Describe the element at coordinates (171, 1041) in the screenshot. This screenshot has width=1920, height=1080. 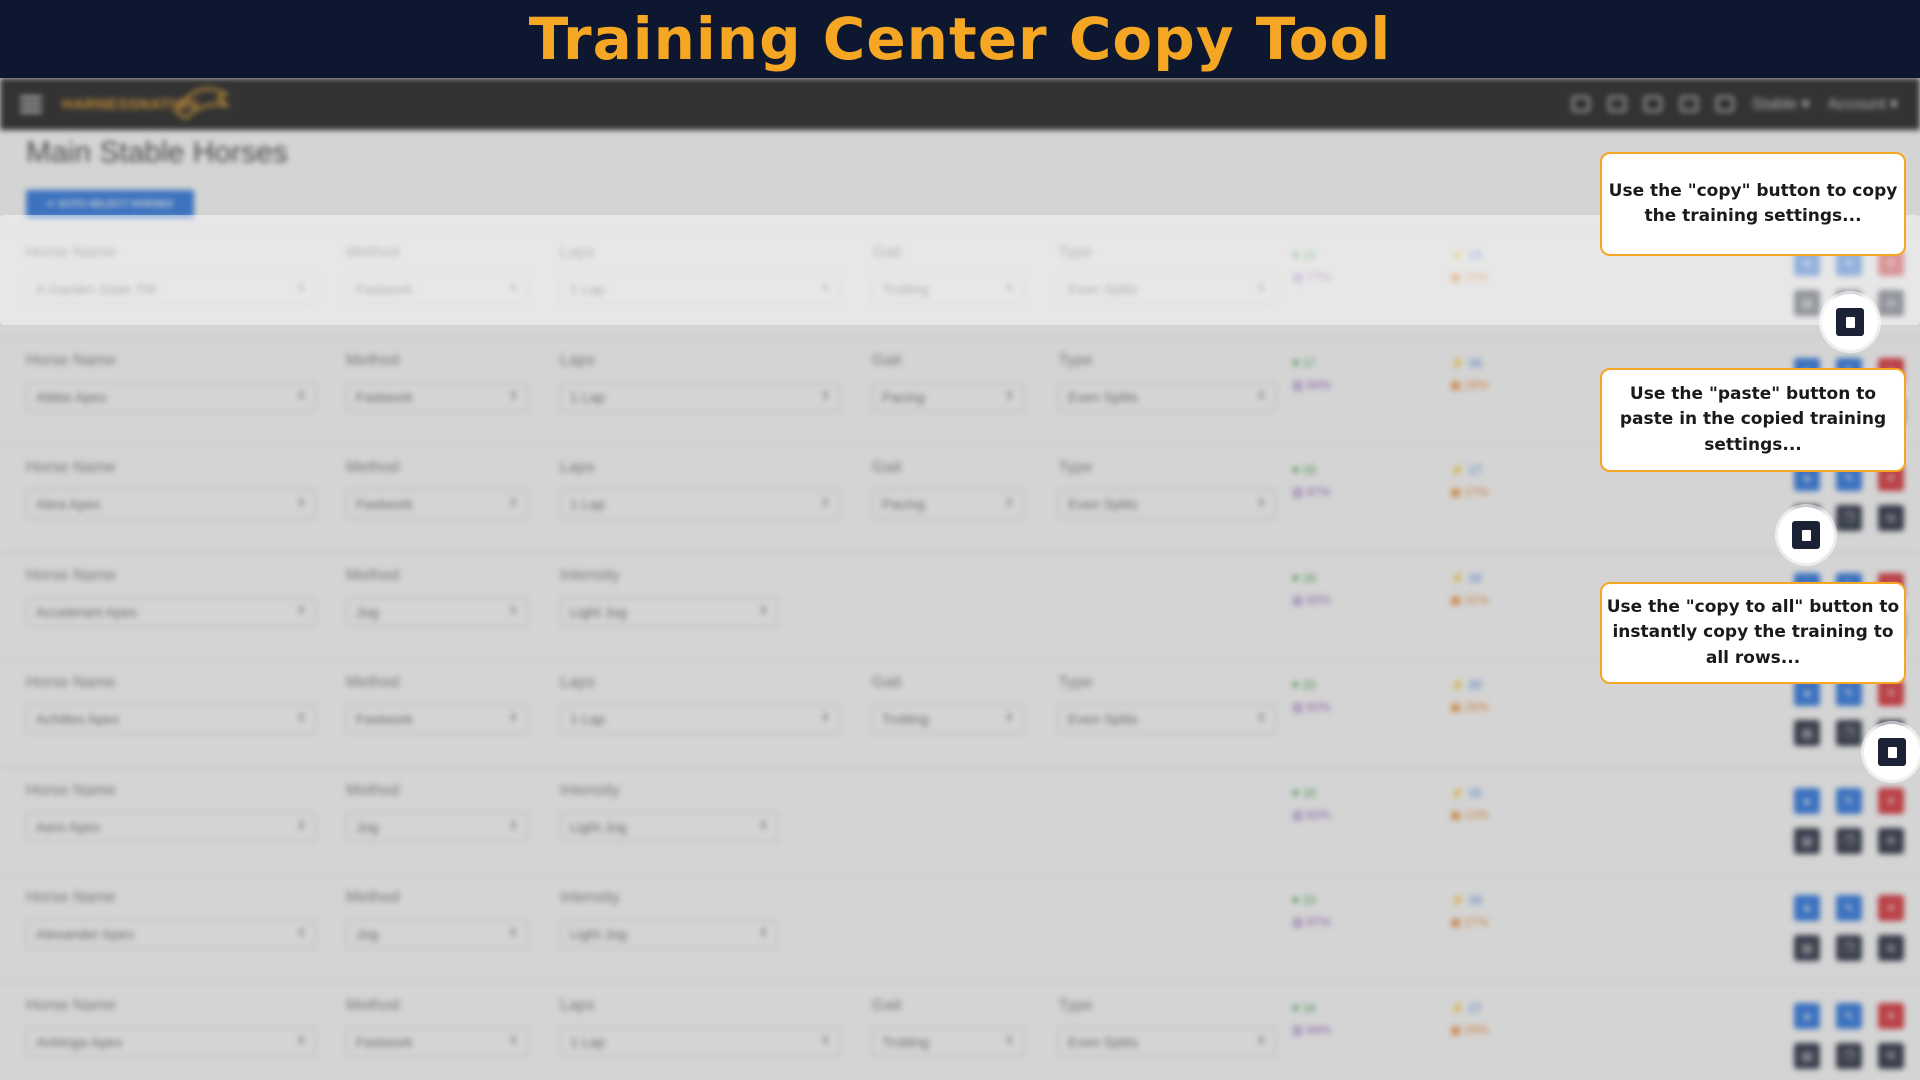
I see `horse-name-select: Anhinga Apex ⇕` at that location.